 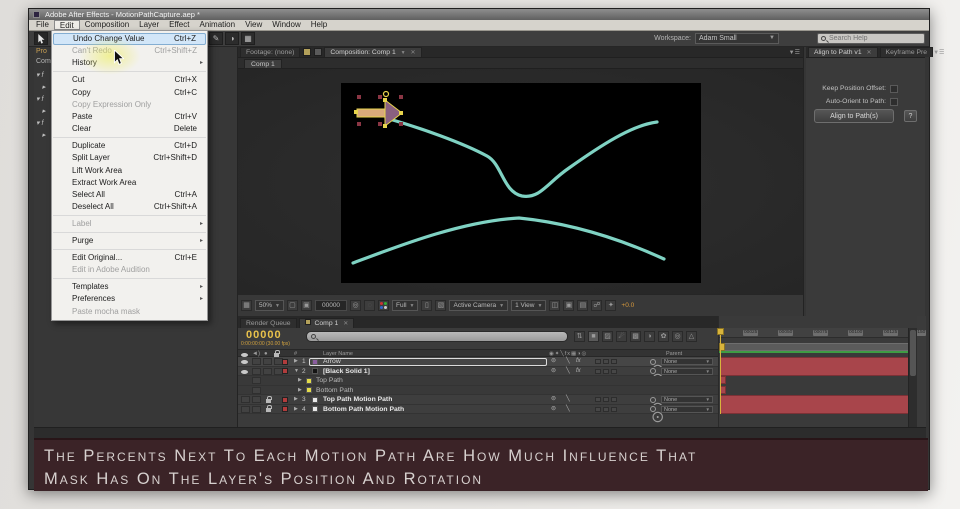 I want to click on mask-row-bottom-path: ▶ Bottom Path, so click(x=478, y=390).